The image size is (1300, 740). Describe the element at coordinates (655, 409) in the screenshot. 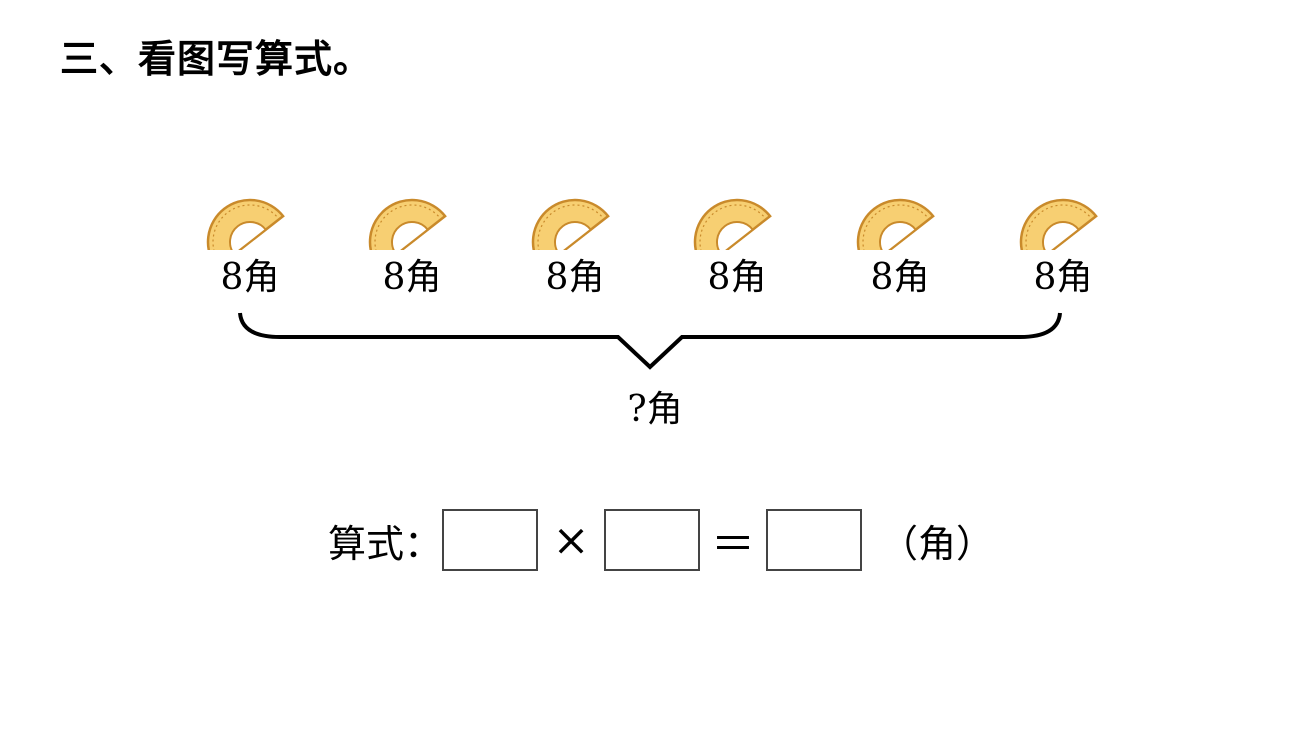

I see `total-amount-label: ?角` at that location.